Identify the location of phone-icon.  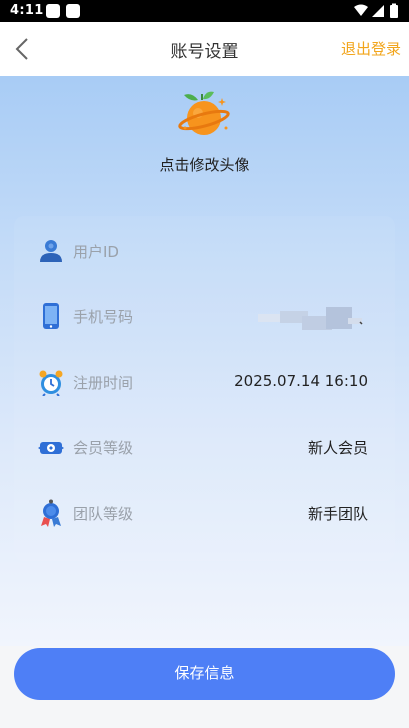
(51, 316).